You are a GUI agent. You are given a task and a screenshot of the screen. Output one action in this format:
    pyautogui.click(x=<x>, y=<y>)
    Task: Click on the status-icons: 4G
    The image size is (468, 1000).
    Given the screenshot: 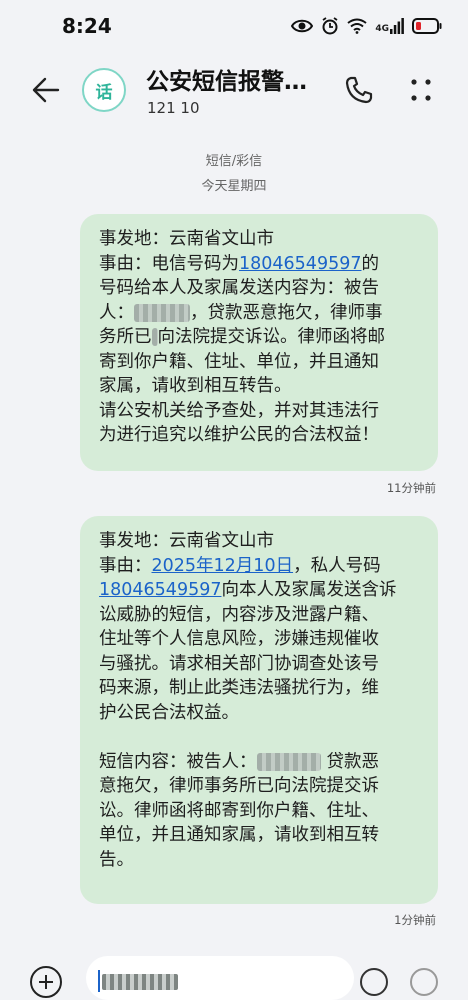 What is the action you would take?
    pyautogui.click(x=366, y=26)
    